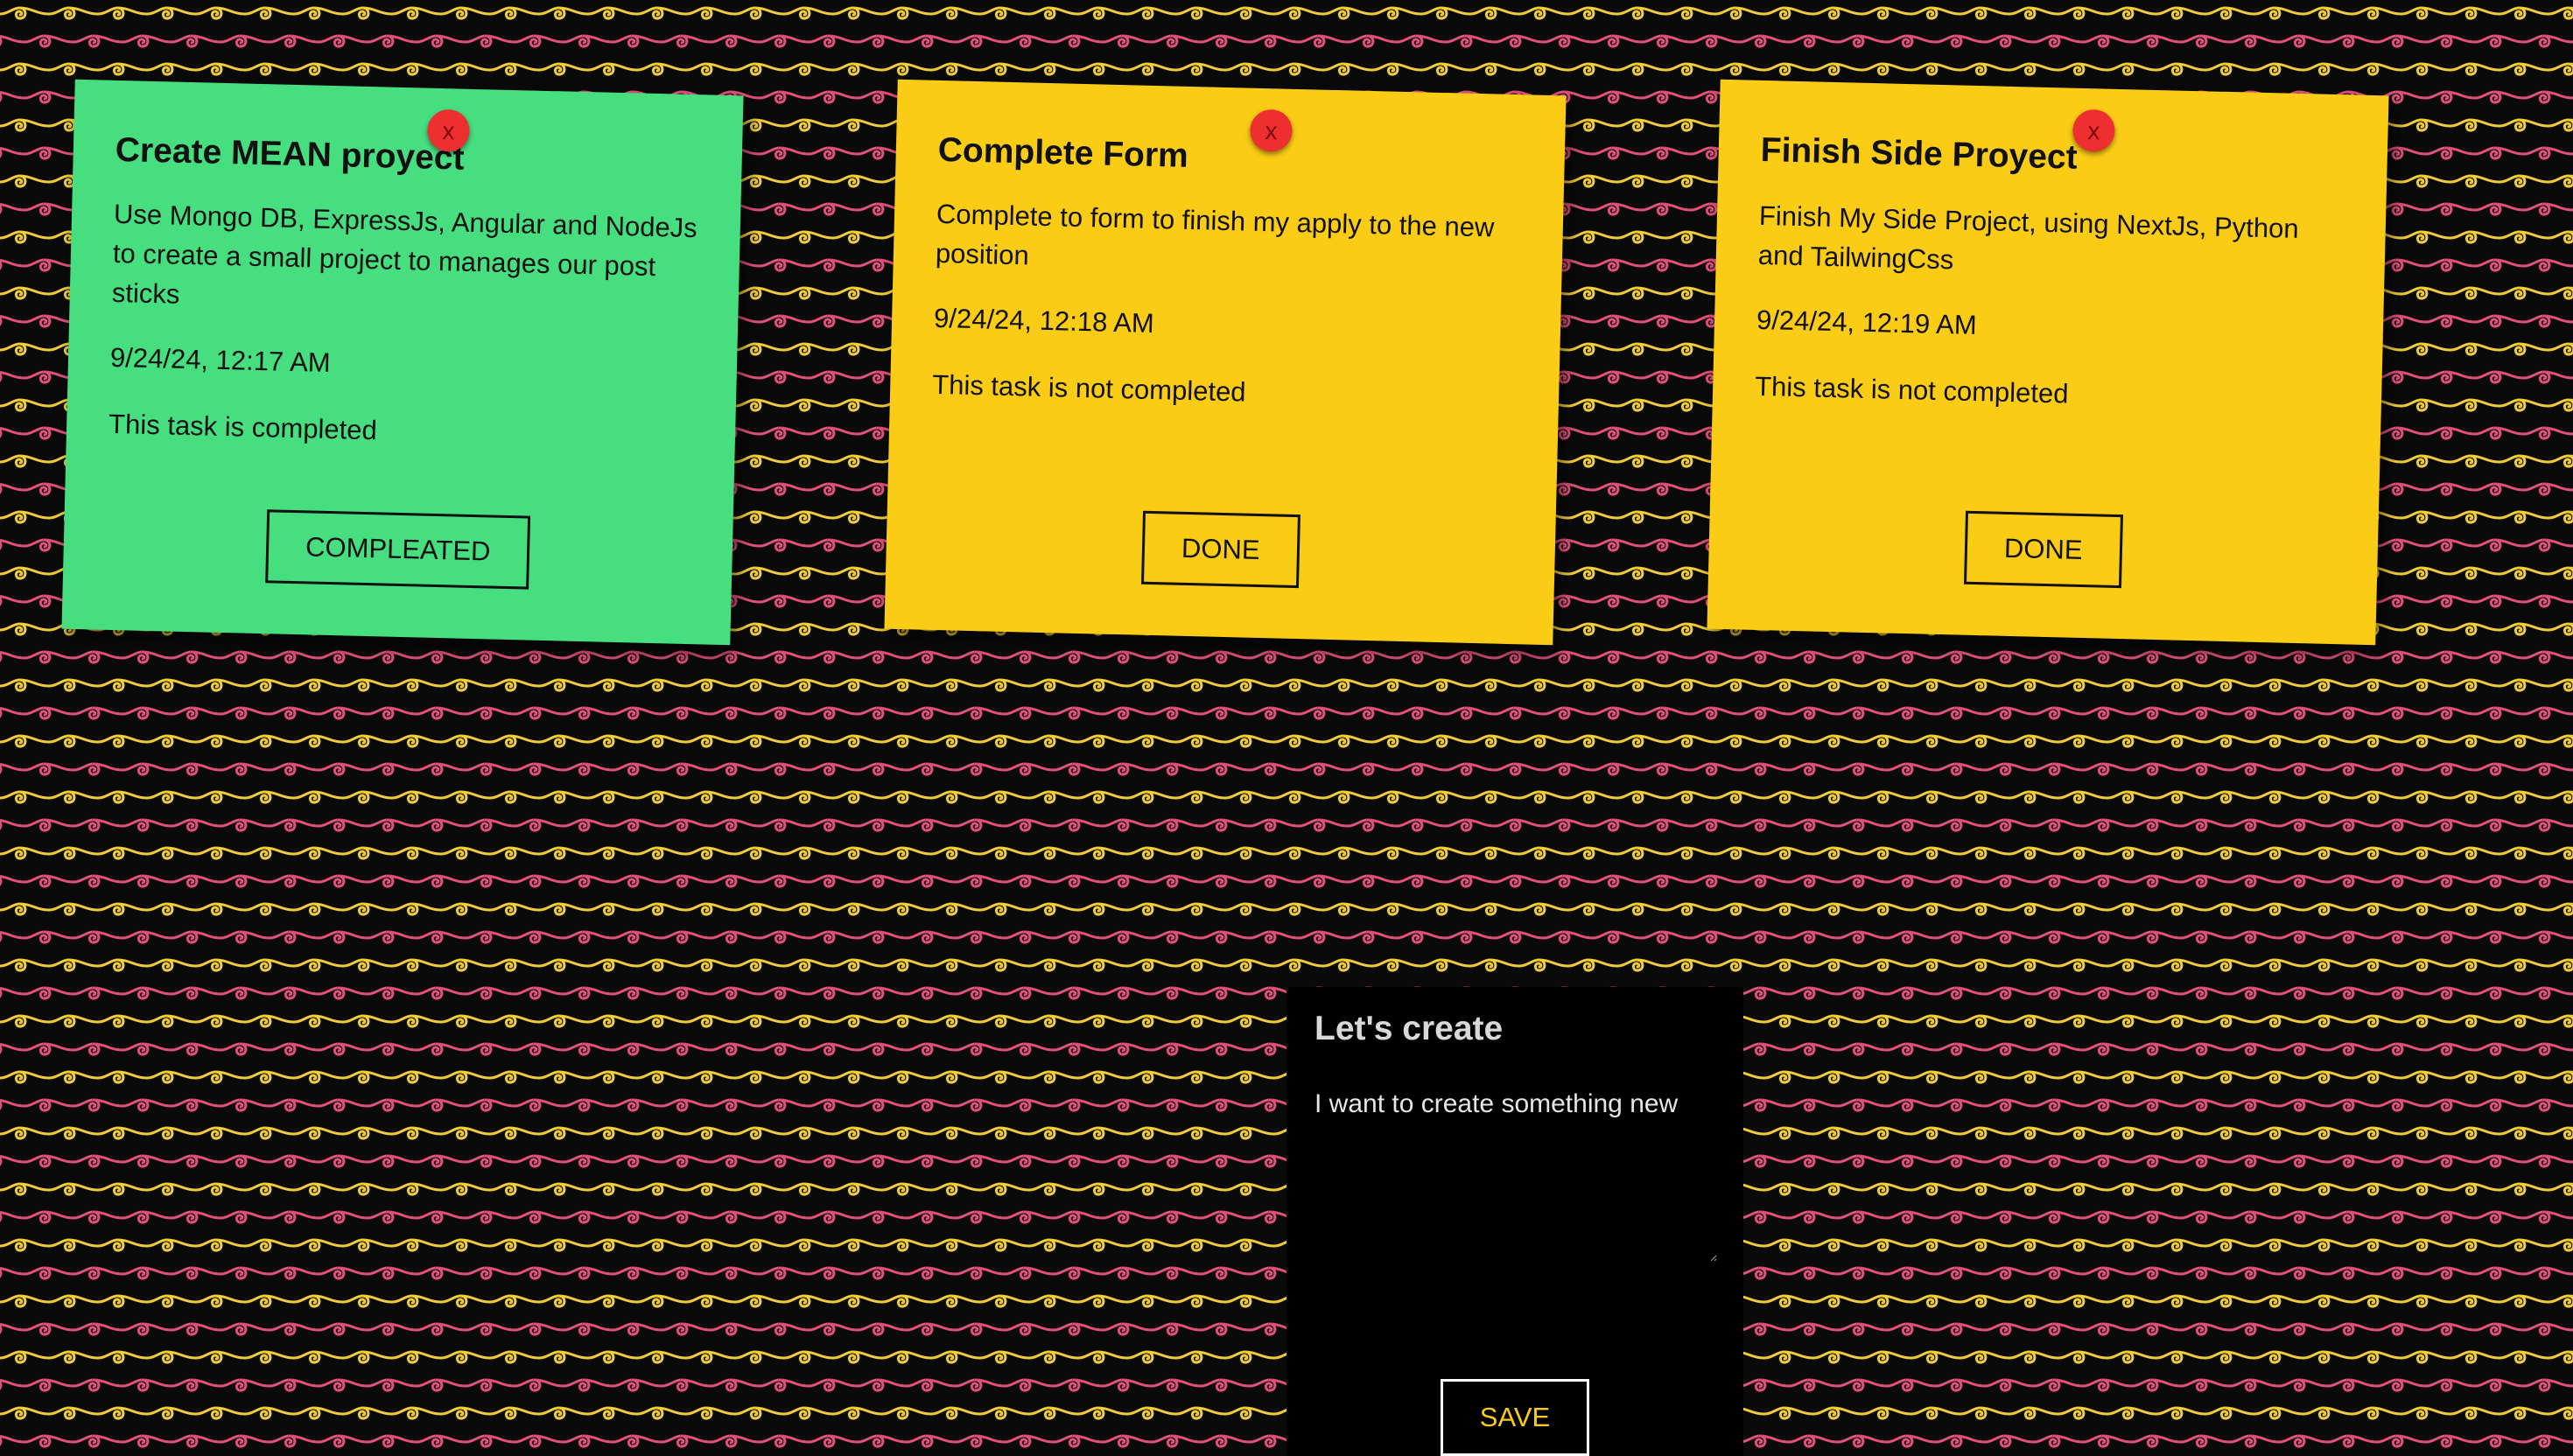 The image size is (2573, 1456). I want to click on note-textarea: I want to create something new, so click(1516, 1174).